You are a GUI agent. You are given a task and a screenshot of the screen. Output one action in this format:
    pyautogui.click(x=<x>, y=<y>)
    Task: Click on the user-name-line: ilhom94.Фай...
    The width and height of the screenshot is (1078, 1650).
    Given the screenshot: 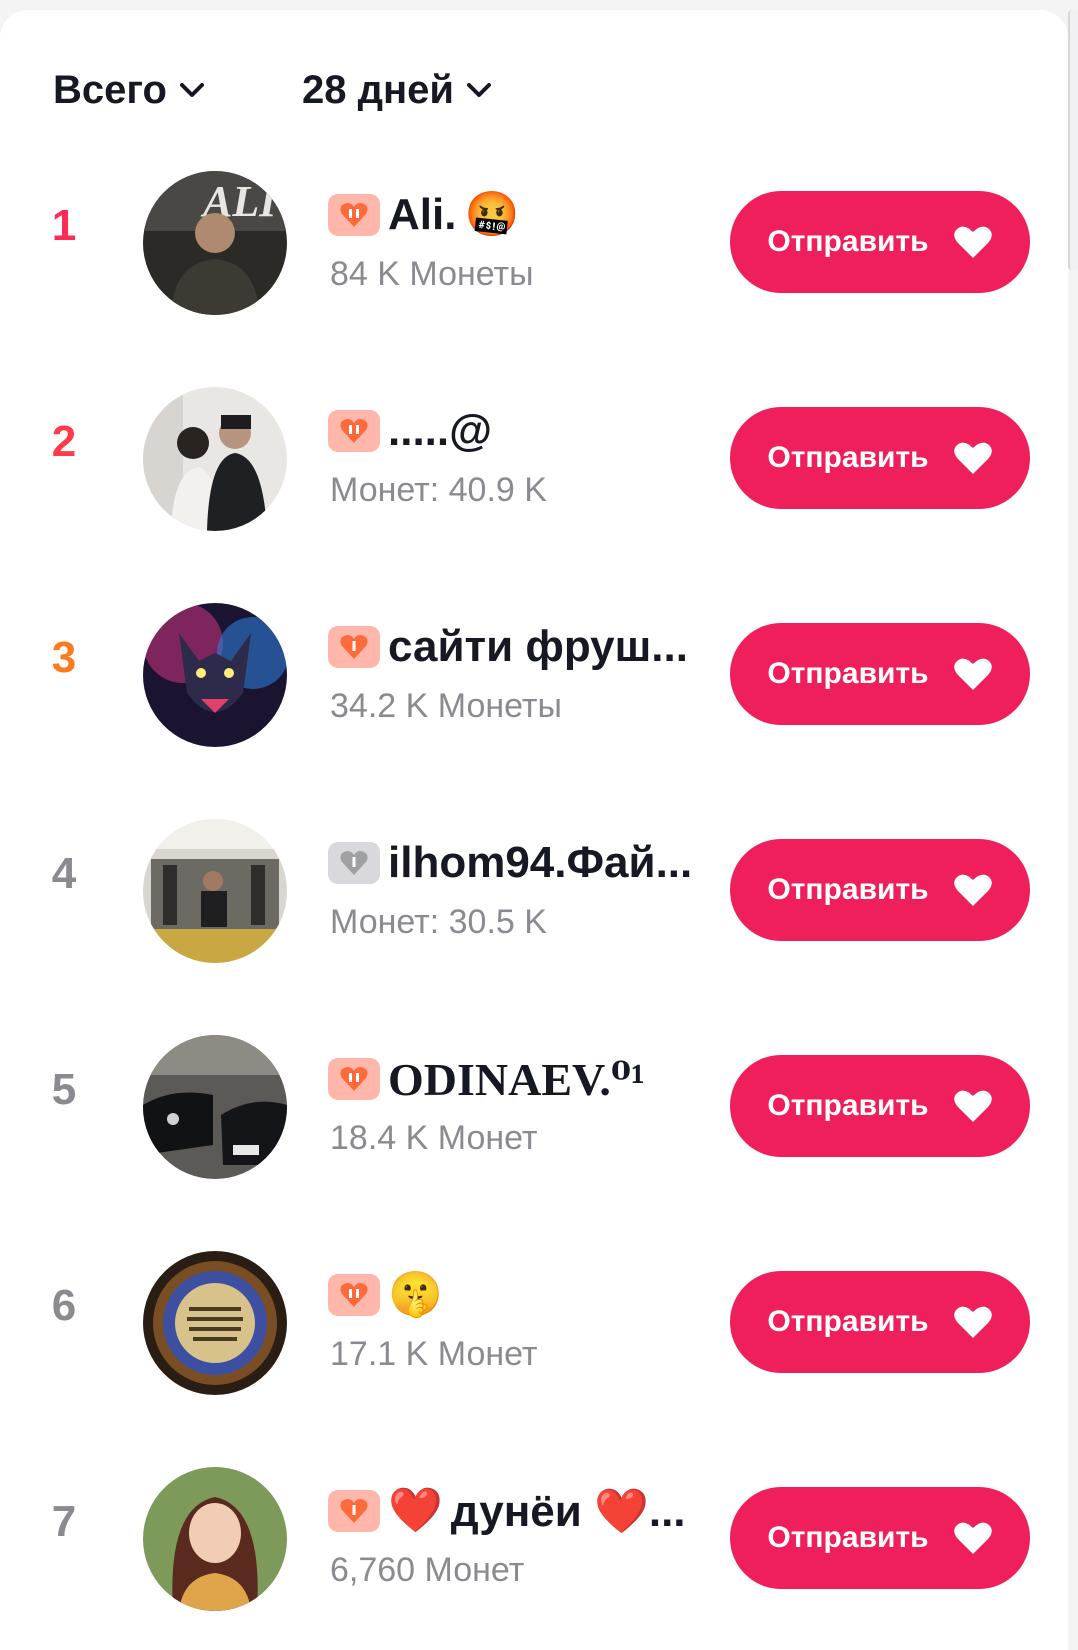 What is the action you would take?
    pyautogui.click(x=526, y=863)
    